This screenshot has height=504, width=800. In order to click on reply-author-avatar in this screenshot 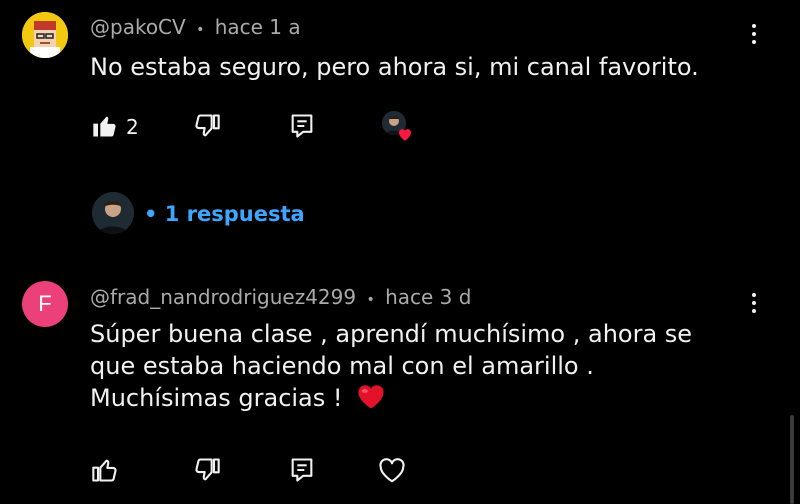, I will do `click(113, 213)`.